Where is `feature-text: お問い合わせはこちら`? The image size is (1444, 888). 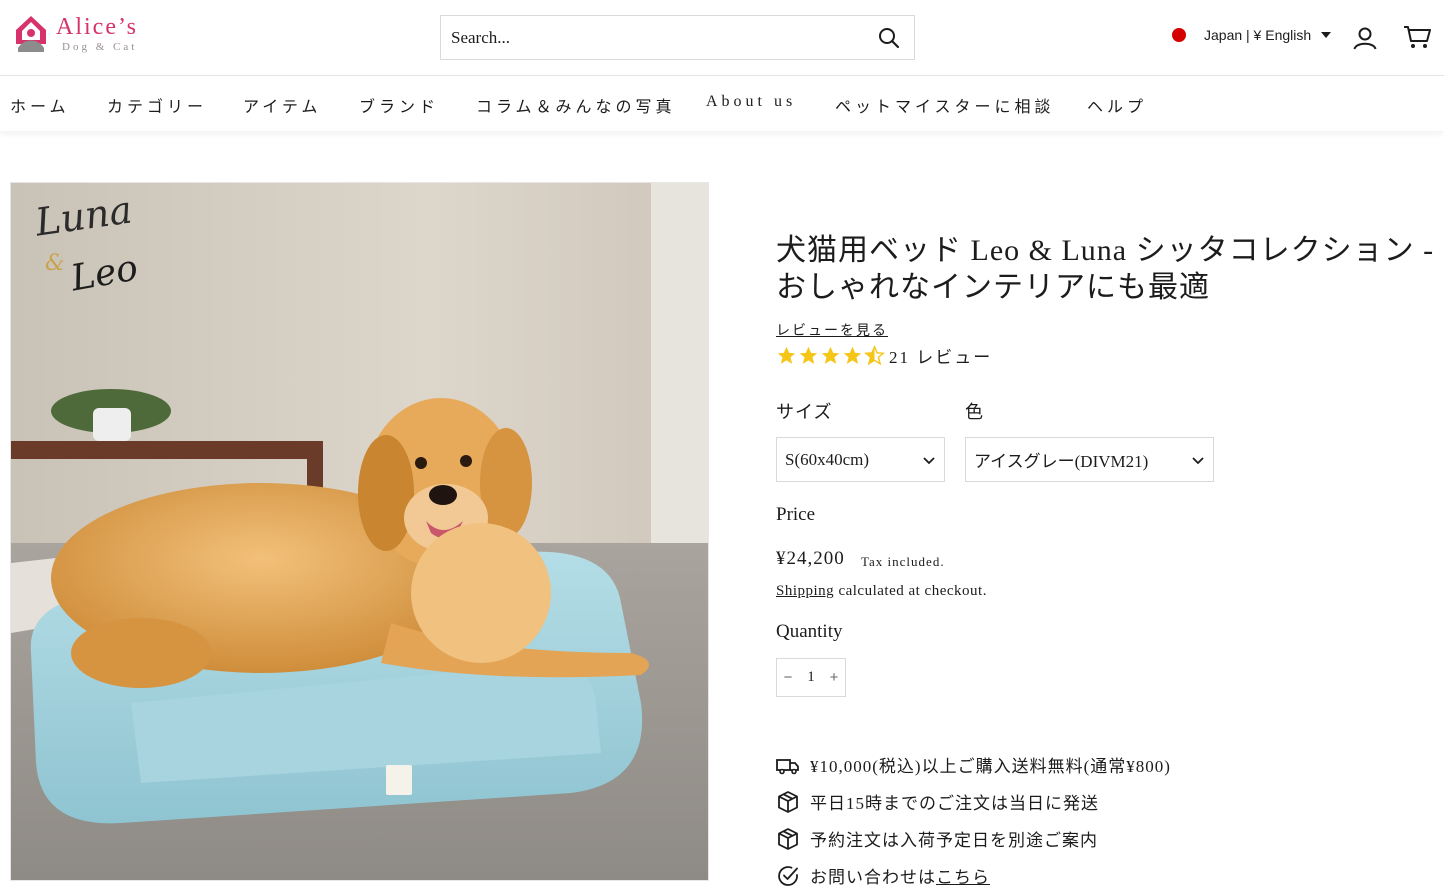 feature-text: お問い合わせはこちら is located at coordinates (900, 875).